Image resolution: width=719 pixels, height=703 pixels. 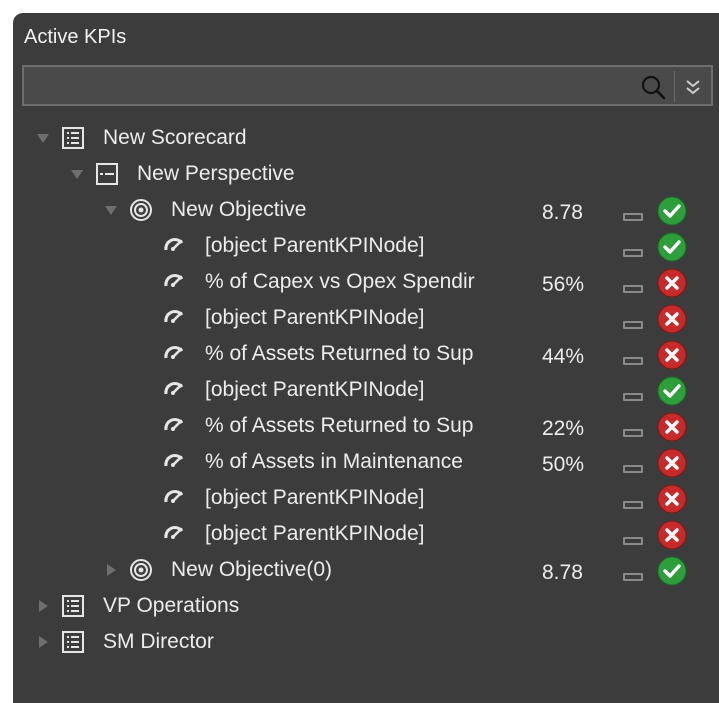 I want to click on tree-node-label: VP Operations, so click(x=171, y=605).